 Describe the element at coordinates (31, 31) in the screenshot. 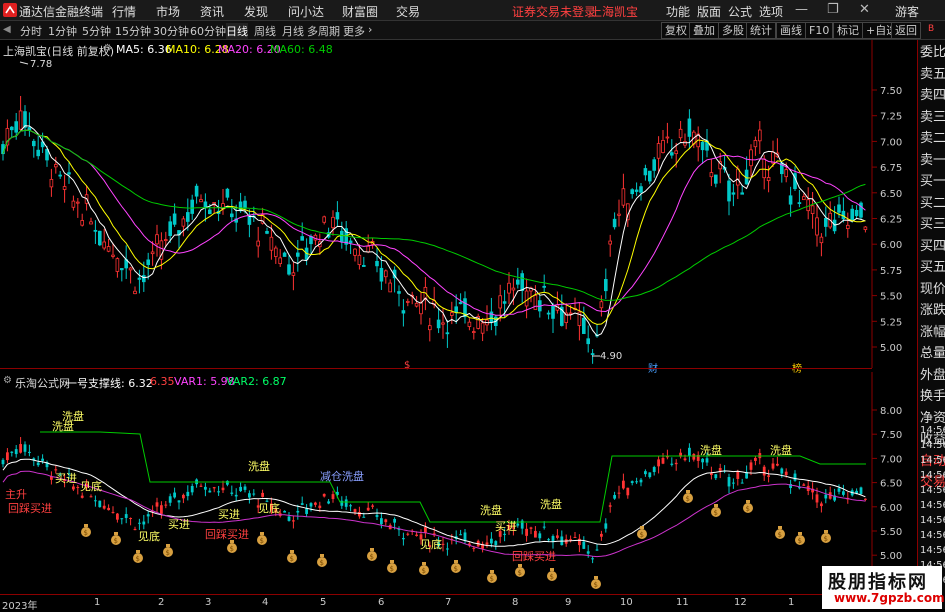

I see `tab-period-timeshare: 分时` at that location.